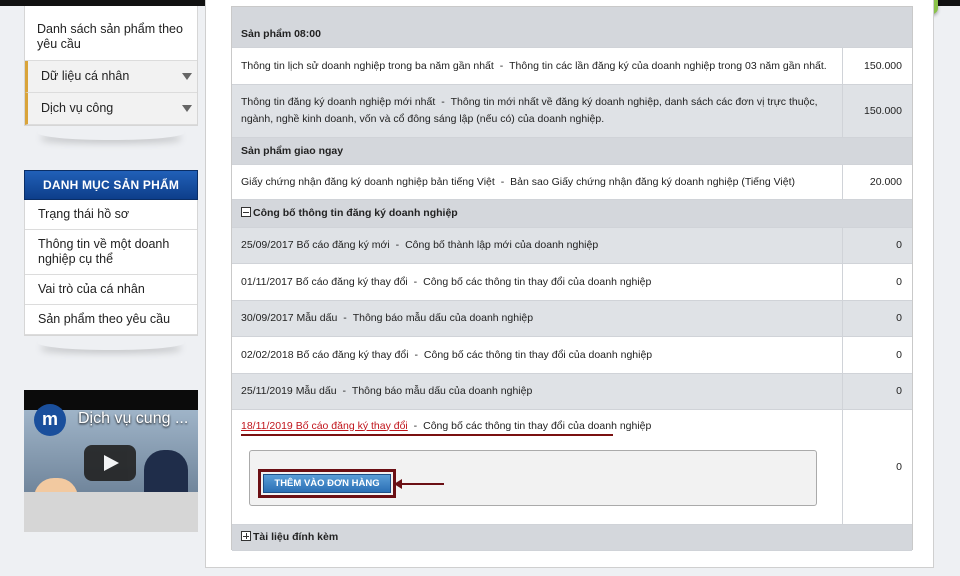 This screenshot has width=960, height=576. Describe the element at coordinates (422, 483) in the screenshot. I see `pointer-arrow-line` at that location.